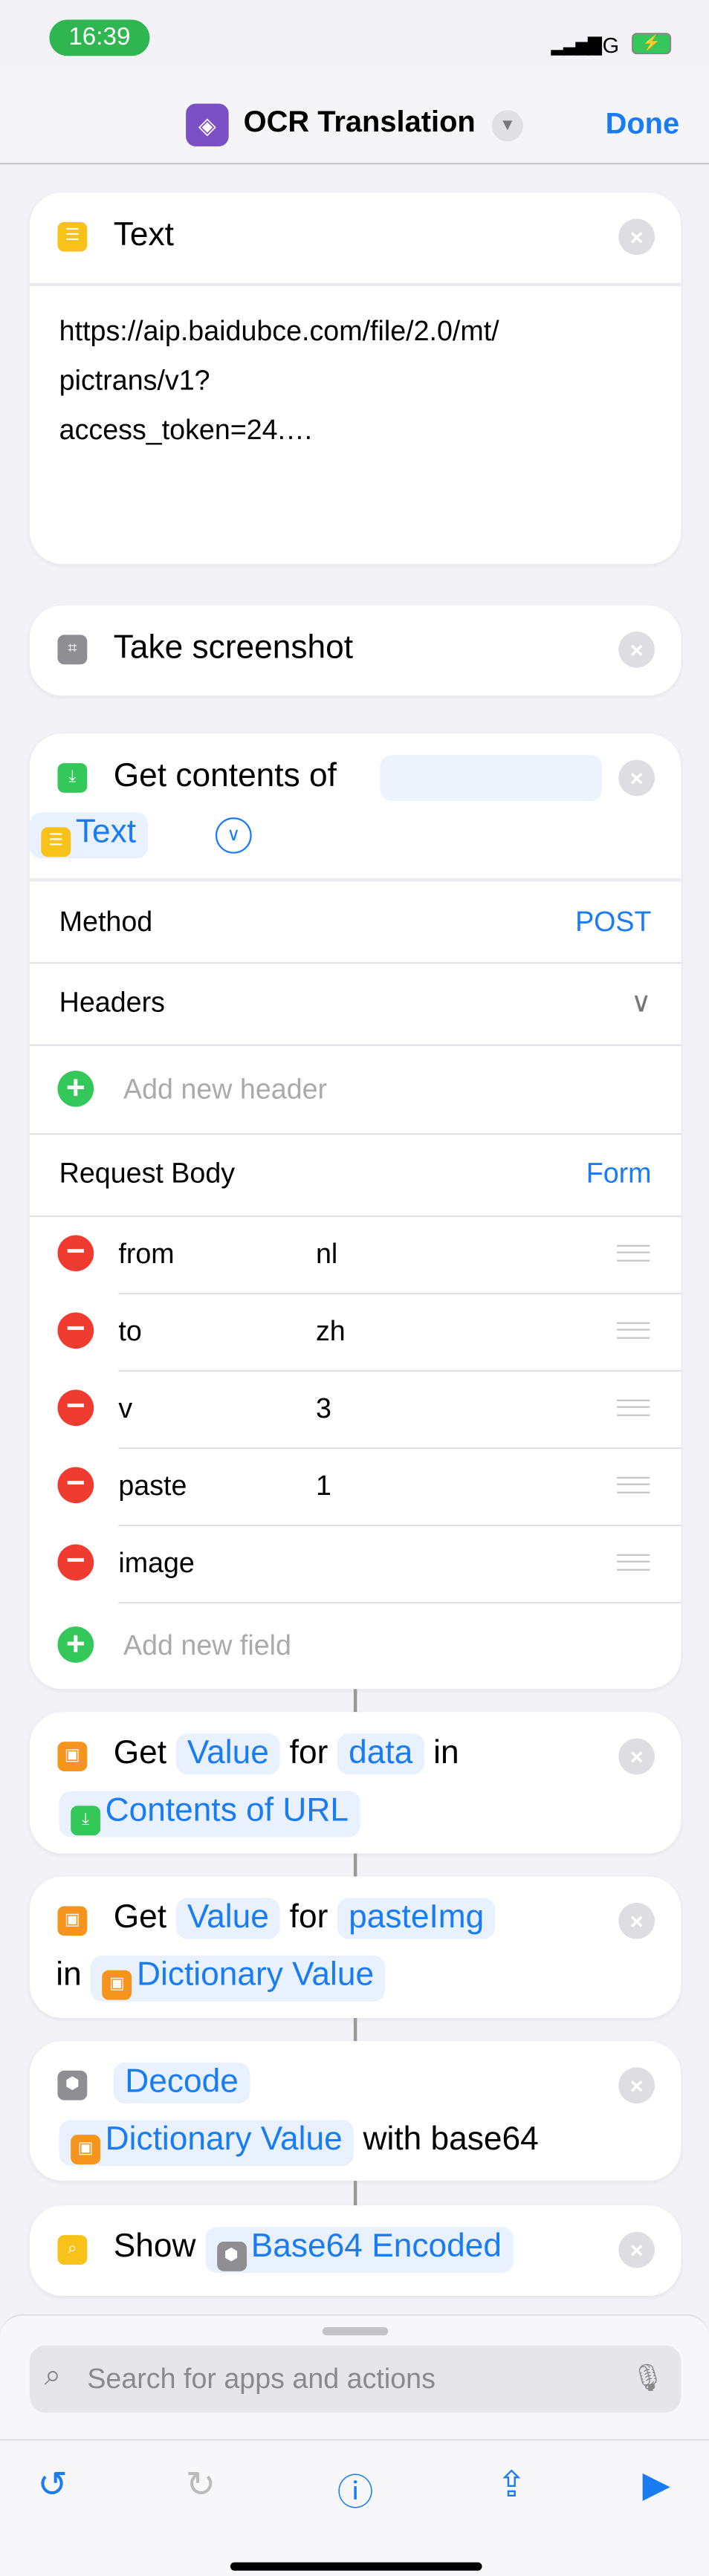 The height and width of the screenshot is (2576, 709). What do you see at coordinates (323, 1486) in the screenshot?
I see `field-value: 1` at bounding box center [323, 1486].